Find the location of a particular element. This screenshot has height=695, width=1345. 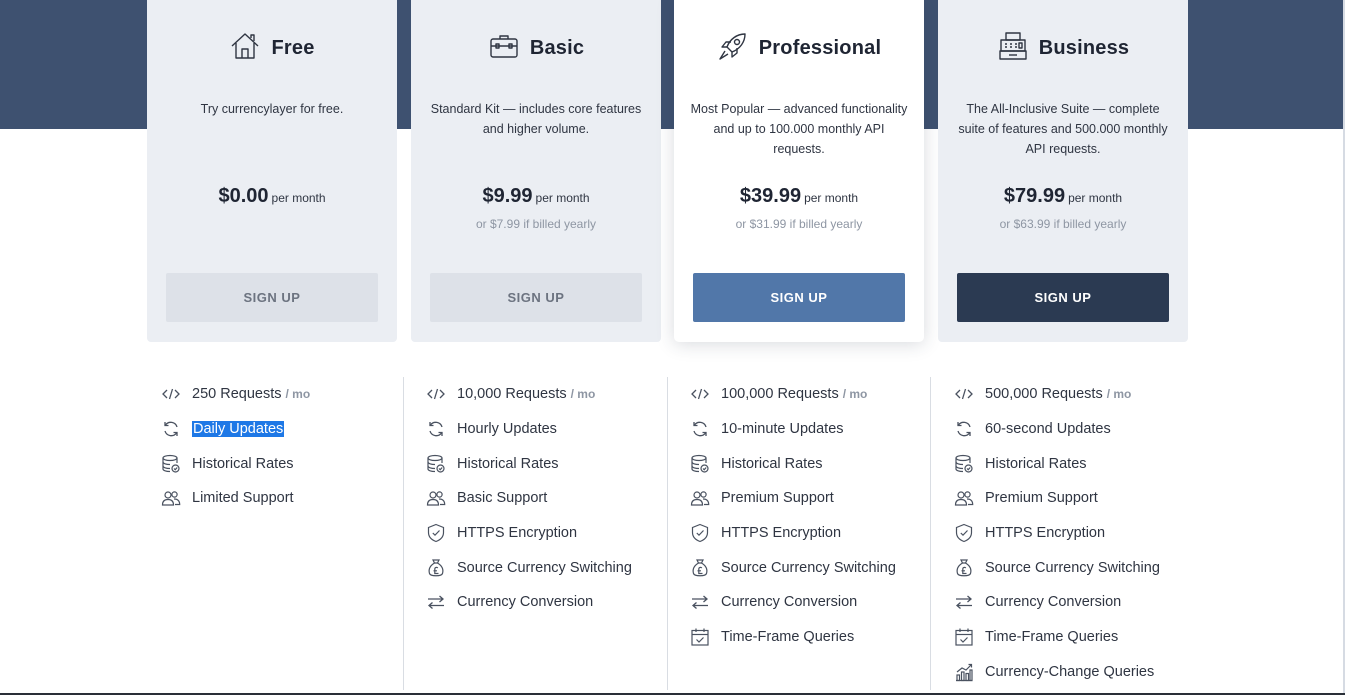

yearly-price: or $7.99 if billed yearly is located at coordinates (536, 224).